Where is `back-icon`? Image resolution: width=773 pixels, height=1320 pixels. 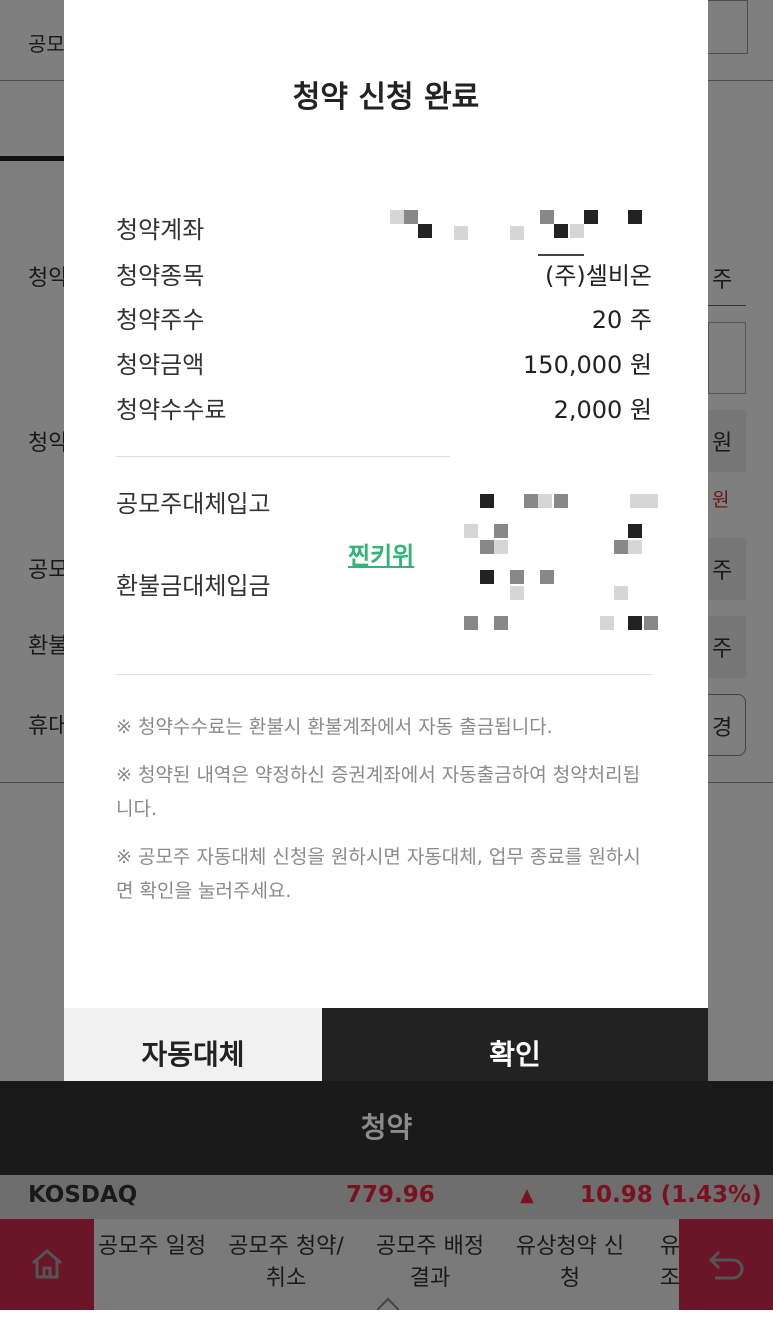
back-icon is located at coordinates (726, 1265).